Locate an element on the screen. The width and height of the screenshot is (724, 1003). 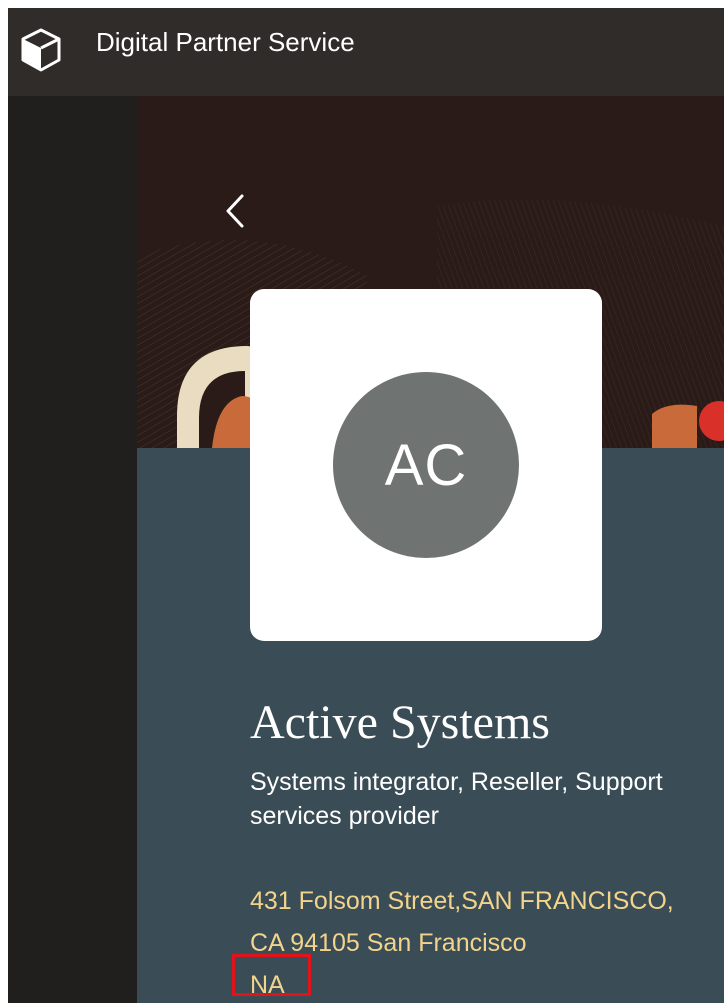
cube-icon is located at coordinates (41, 50).